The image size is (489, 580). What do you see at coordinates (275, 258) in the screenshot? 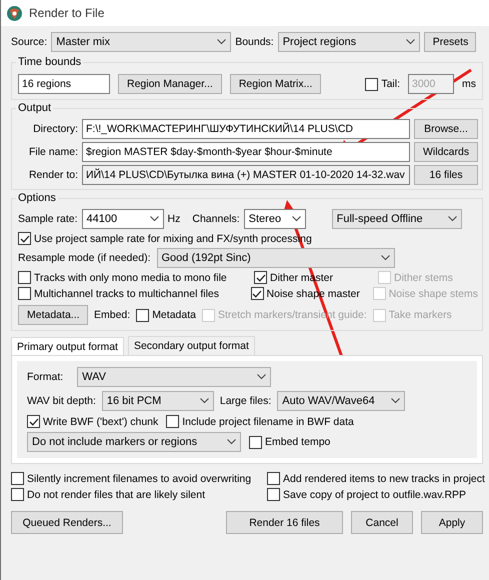
I see `dropdown: Good (192pt Sinc)` at bounding box center [275, 258].